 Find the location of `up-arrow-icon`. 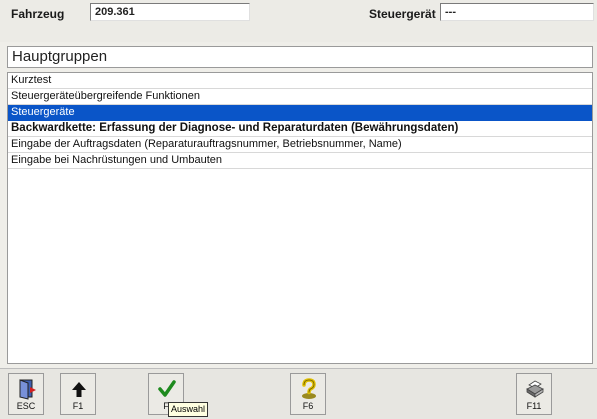

up-arrow-icon is located at coordinates (79, 389).